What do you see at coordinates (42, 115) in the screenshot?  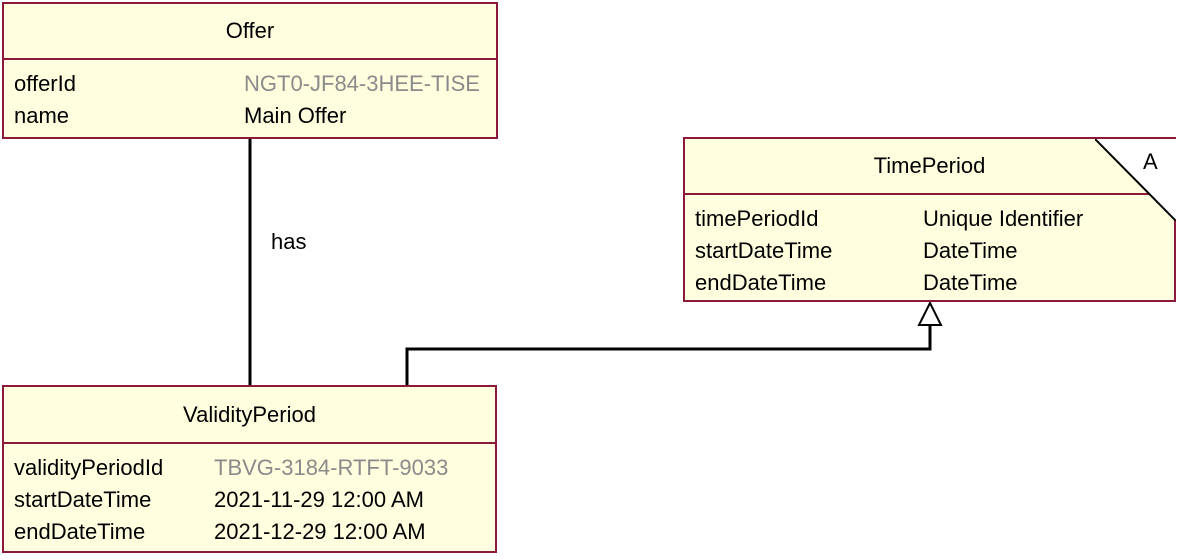 I see `attribute-name: name` at bounding box center [42, 115].